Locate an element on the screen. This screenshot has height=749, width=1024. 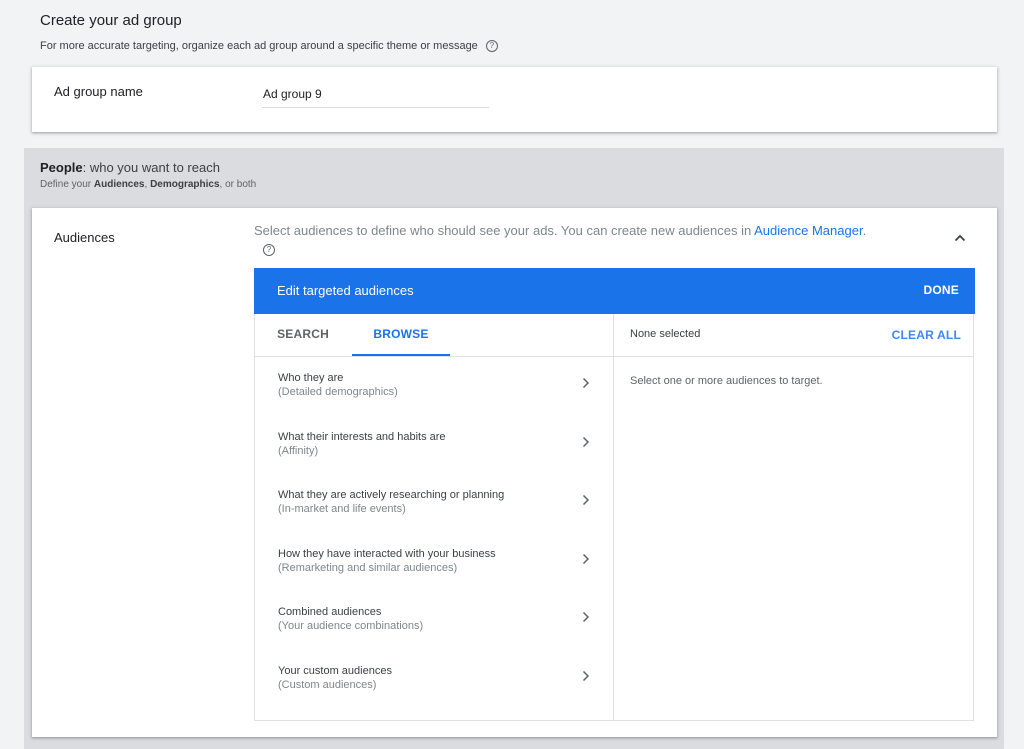
people-title-bold: People is located at coordinates (61, 167).